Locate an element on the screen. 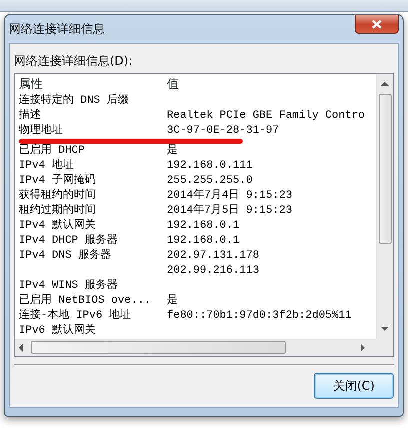 The image size is (408, 439). scroll-up-icon is located at coordinates (385, 84).